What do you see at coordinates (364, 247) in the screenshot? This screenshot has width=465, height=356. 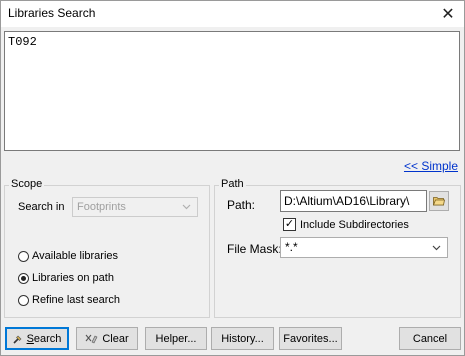 I see `file-mask-select: *.*` at bounding box center [364, 247].